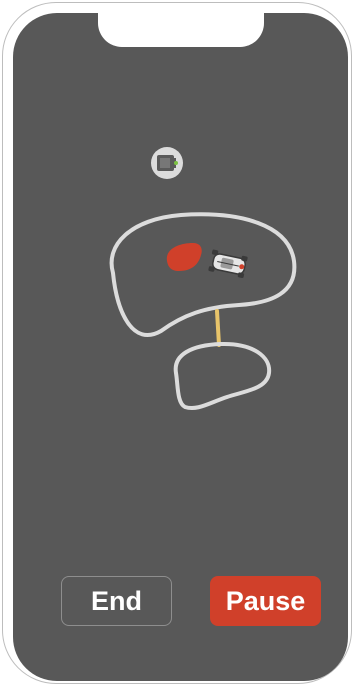  What do you see at coordinates (218, 328) in the screenshot?
I see `zone-connector-path` at bounding box center [218, 328].